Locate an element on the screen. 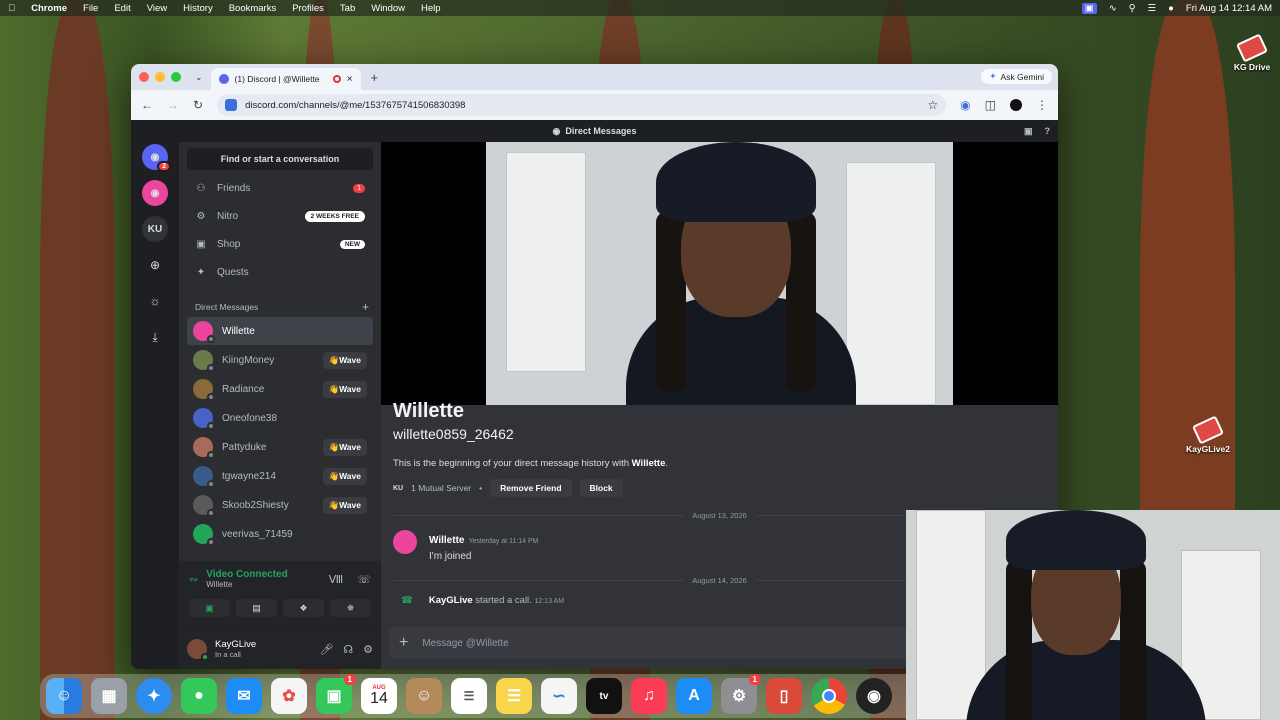  attach-plus-icon: + is located at coordinates (403, 643).